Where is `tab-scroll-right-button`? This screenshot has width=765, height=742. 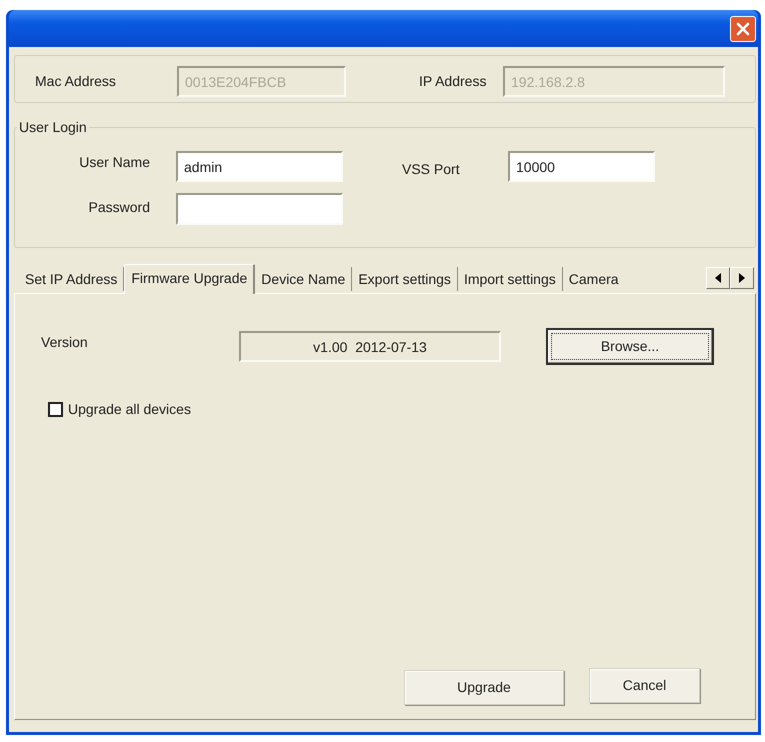
tab-scroll-right-button is located at coordinates (742, 278).